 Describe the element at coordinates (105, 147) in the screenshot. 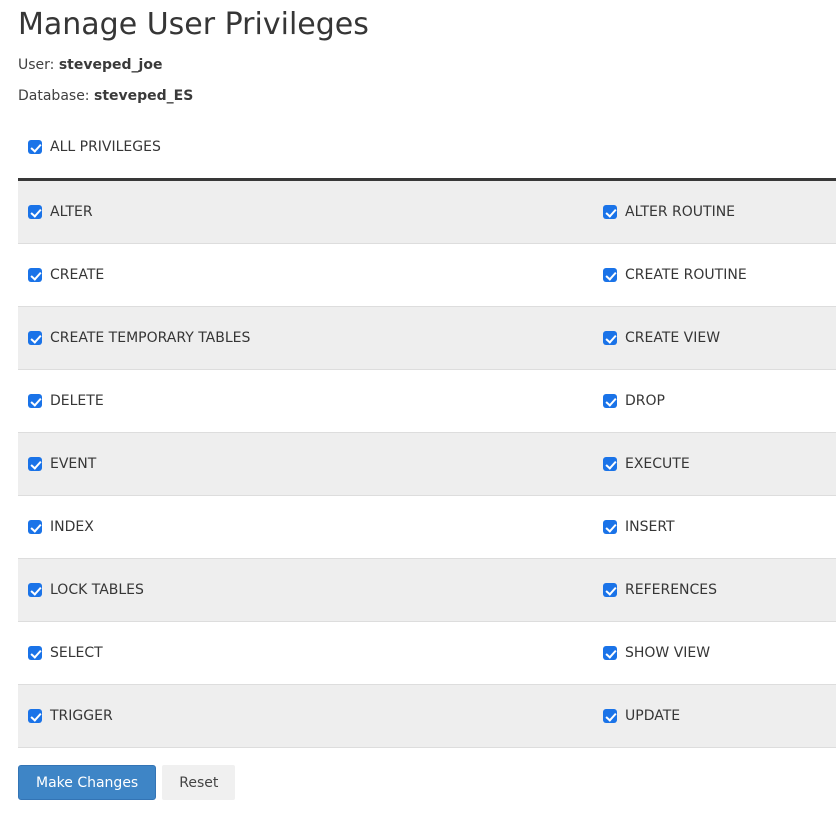

I see `all-privileges-label: ALL PRIVILEGES` at that location.